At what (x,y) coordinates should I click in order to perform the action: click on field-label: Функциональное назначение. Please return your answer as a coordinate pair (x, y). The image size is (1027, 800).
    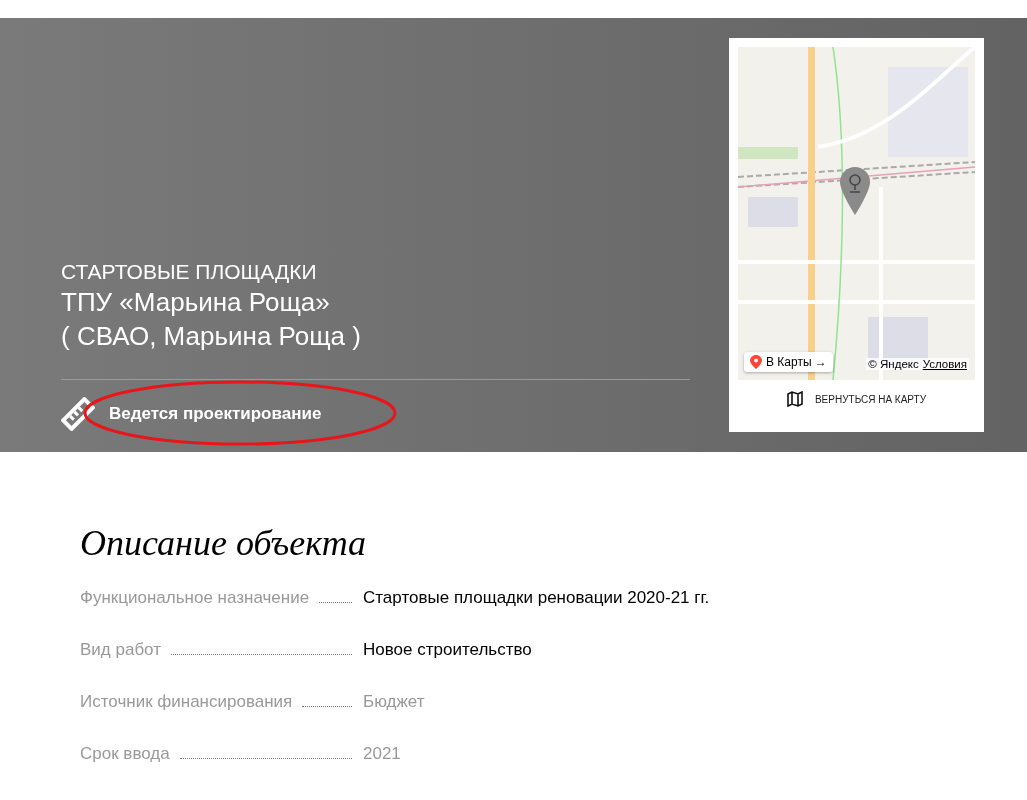
    Looking at the image, I should click on (195, 598).